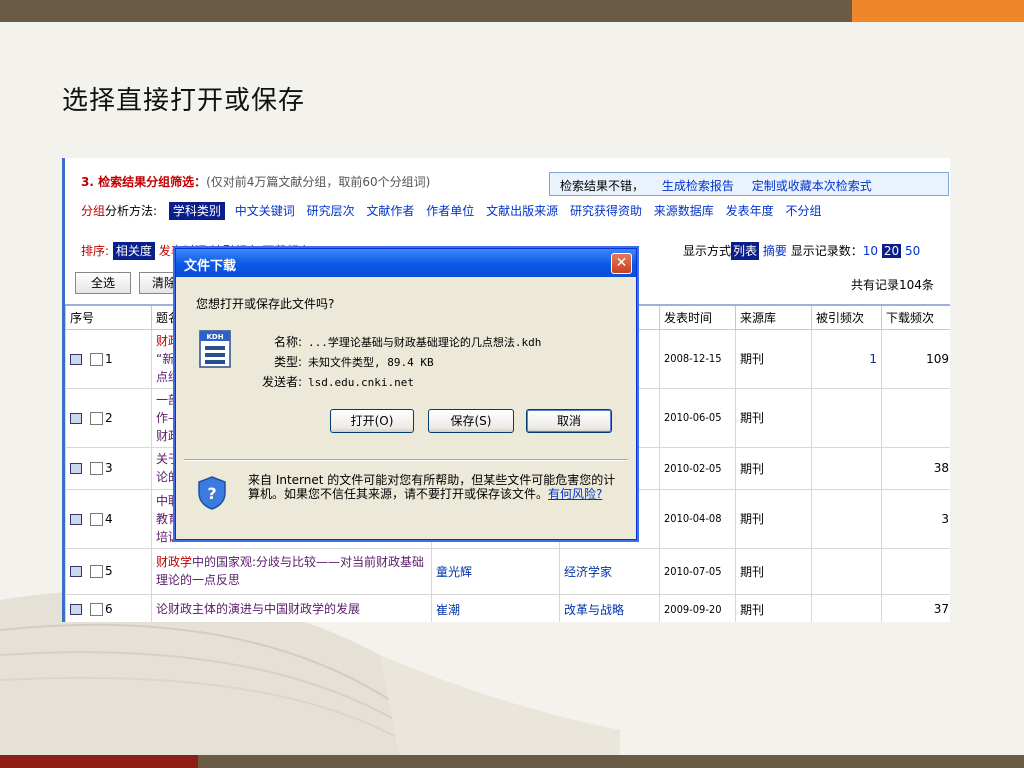 The height and width of the screenshot is (768, 1024). I want to click on row-title: 论财政主体的演进与中国财政学的发展, so click(291, 607).